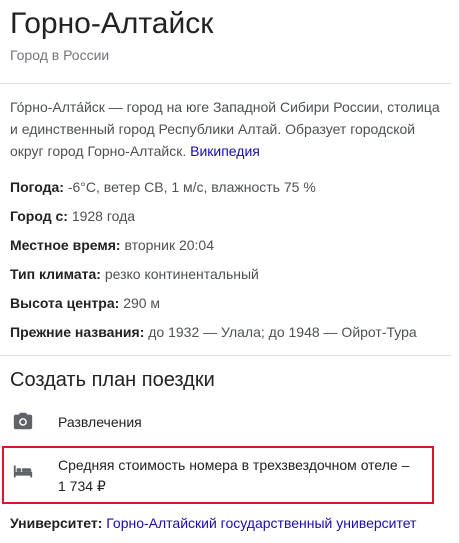 The width and height of the screenshot is (460, 543). I want to click on fact-key: Город с:, so click(39, 216).